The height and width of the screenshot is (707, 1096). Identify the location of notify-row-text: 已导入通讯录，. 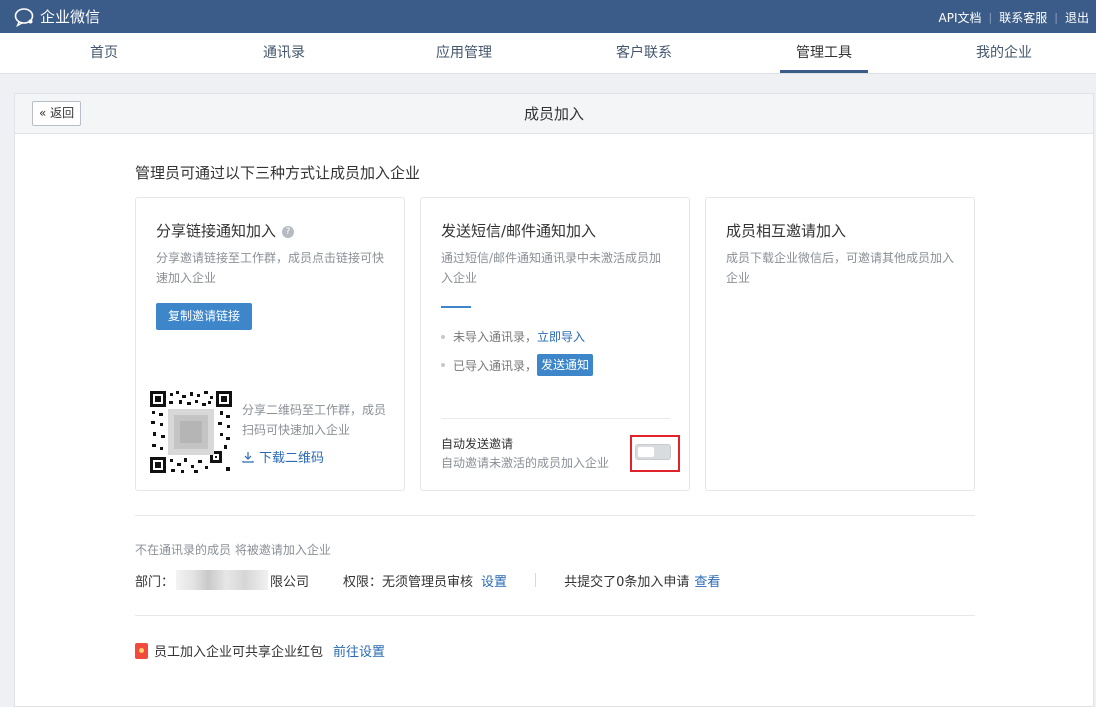
(495, 365).